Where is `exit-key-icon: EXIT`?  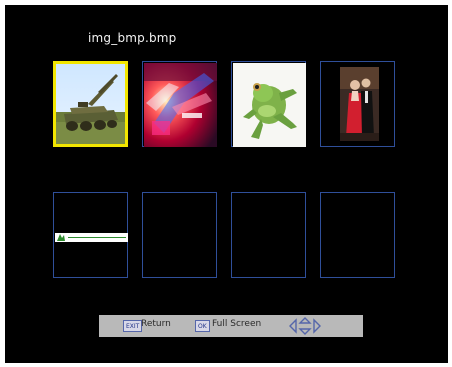 exit-key-icon: EXIT is located at coordinates (133, 326).